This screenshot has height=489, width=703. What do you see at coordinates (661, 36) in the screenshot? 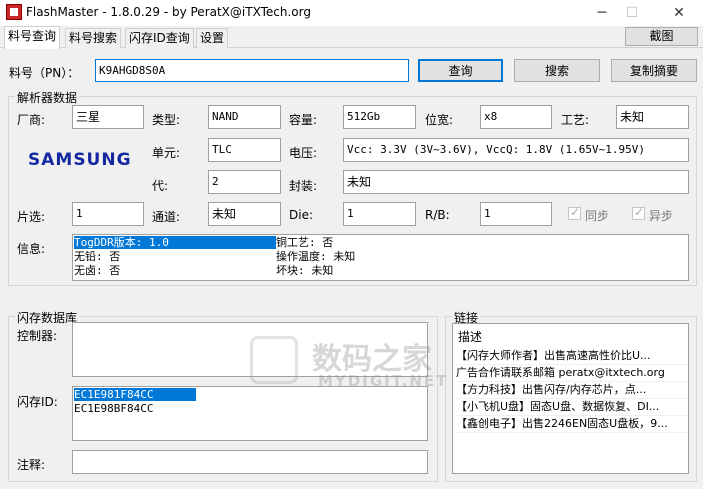
I see `screenshot-button: 截图` at bounding box center [661, 36].